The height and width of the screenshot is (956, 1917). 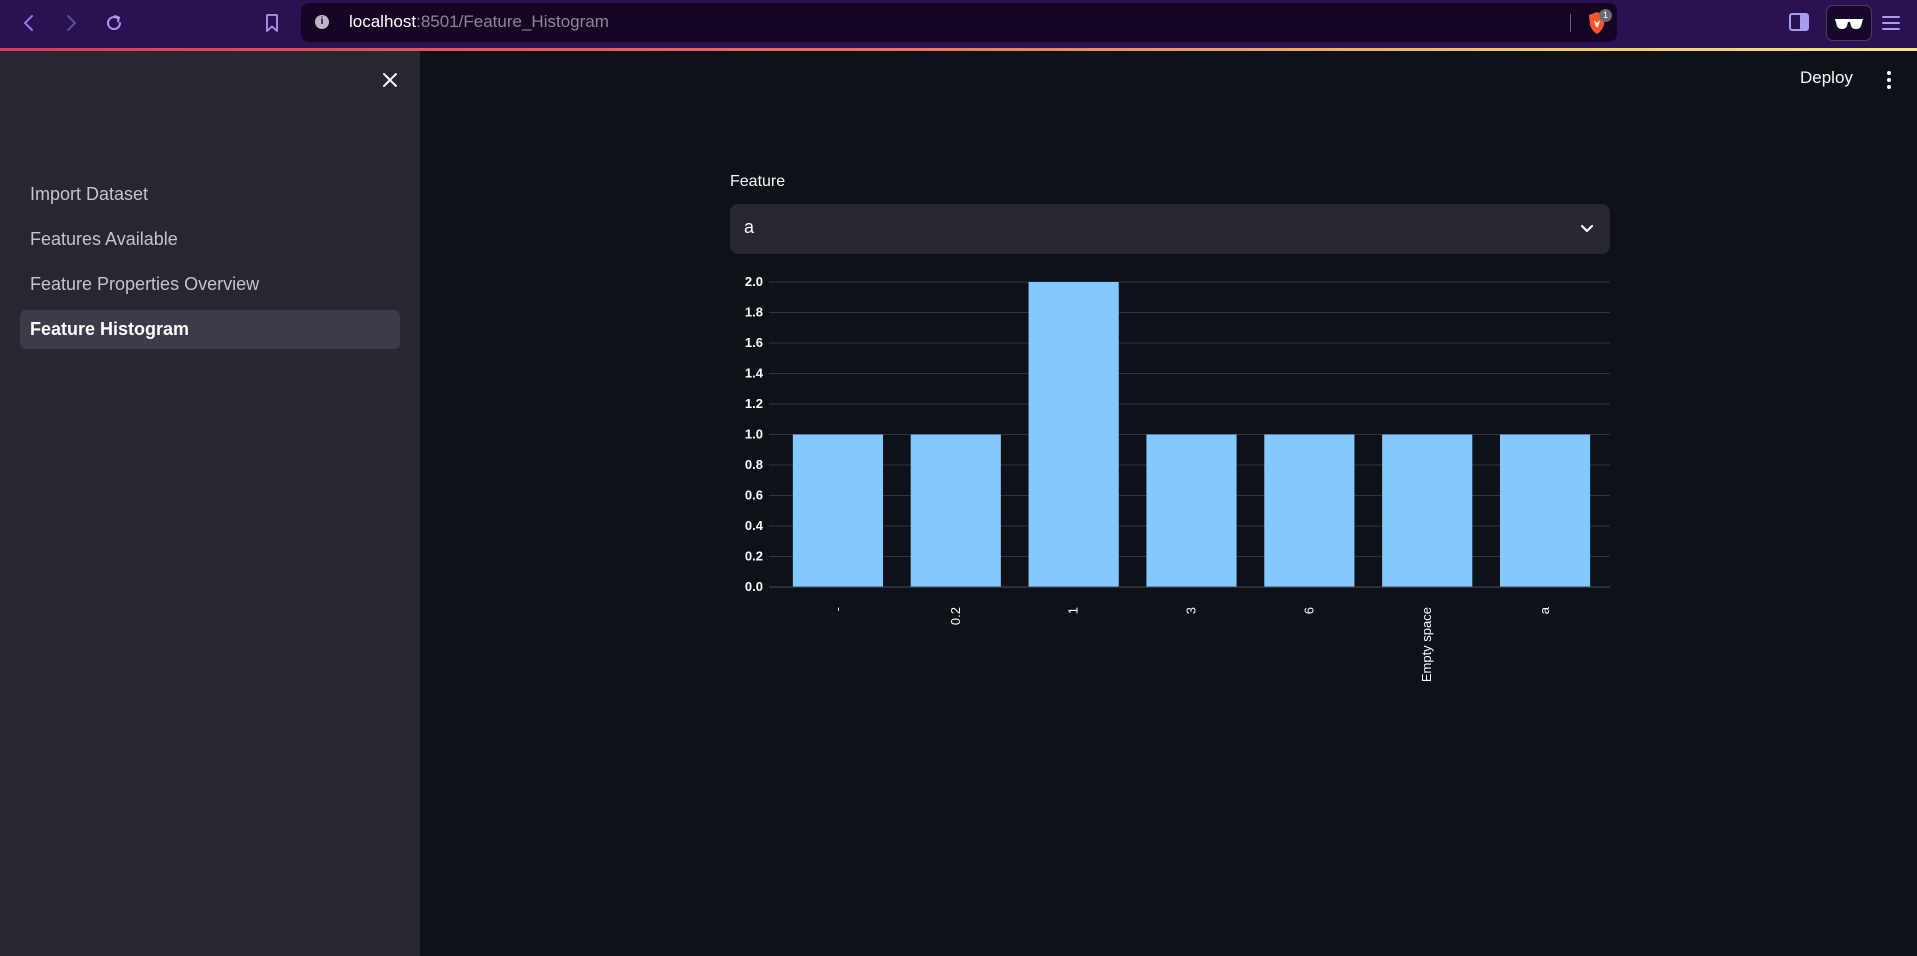 What do you see at coordinates (114, 23) in the screenshot?
I see `reload-icon` at bounding box center [114, 23].